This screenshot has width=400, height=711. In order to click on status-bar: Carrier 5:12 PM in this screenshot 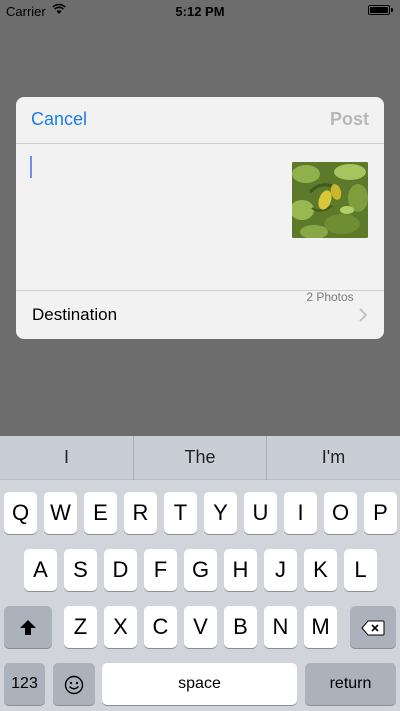, I will do `click(200, 11)`.